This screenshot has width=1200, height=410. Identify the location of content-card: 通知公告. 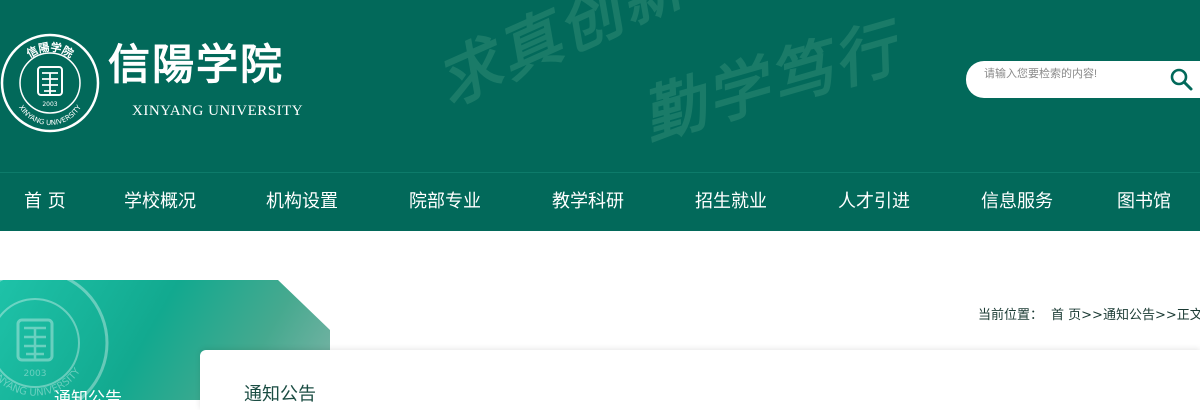
(700, 380).